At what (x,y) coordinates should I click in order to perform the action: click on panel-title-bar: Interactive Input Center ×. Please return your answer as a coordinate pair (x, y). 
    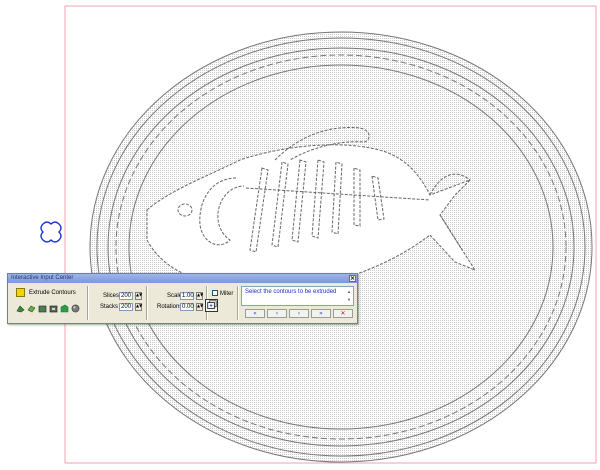
    Looking at the image, I should click on (182, 278).